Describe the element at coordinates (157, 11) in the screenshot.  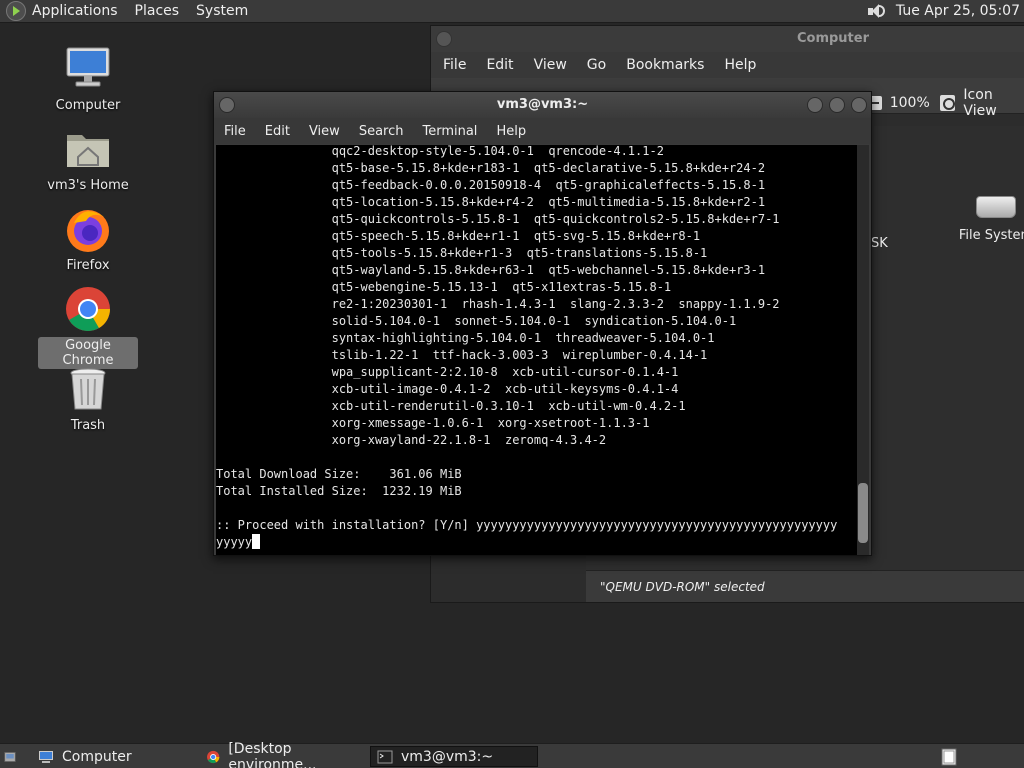
I see `menu-places: Places` at that location.